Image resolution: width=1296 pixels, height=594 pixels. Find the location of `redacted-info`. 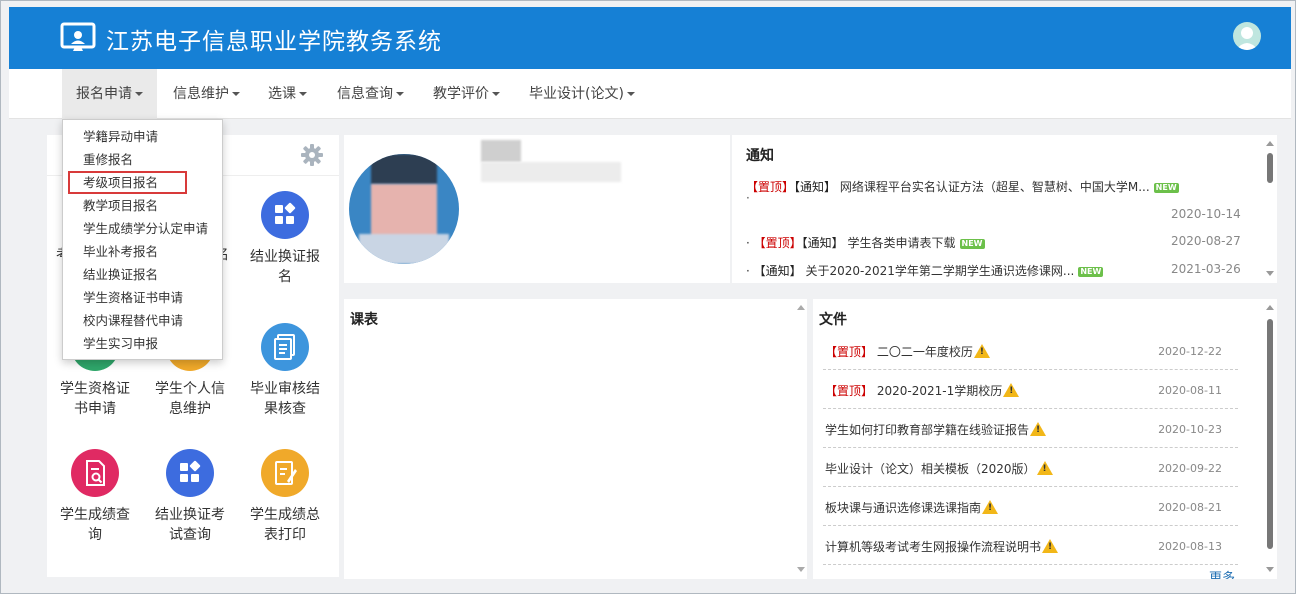

redacted-info is located at coordinates (551, 172).